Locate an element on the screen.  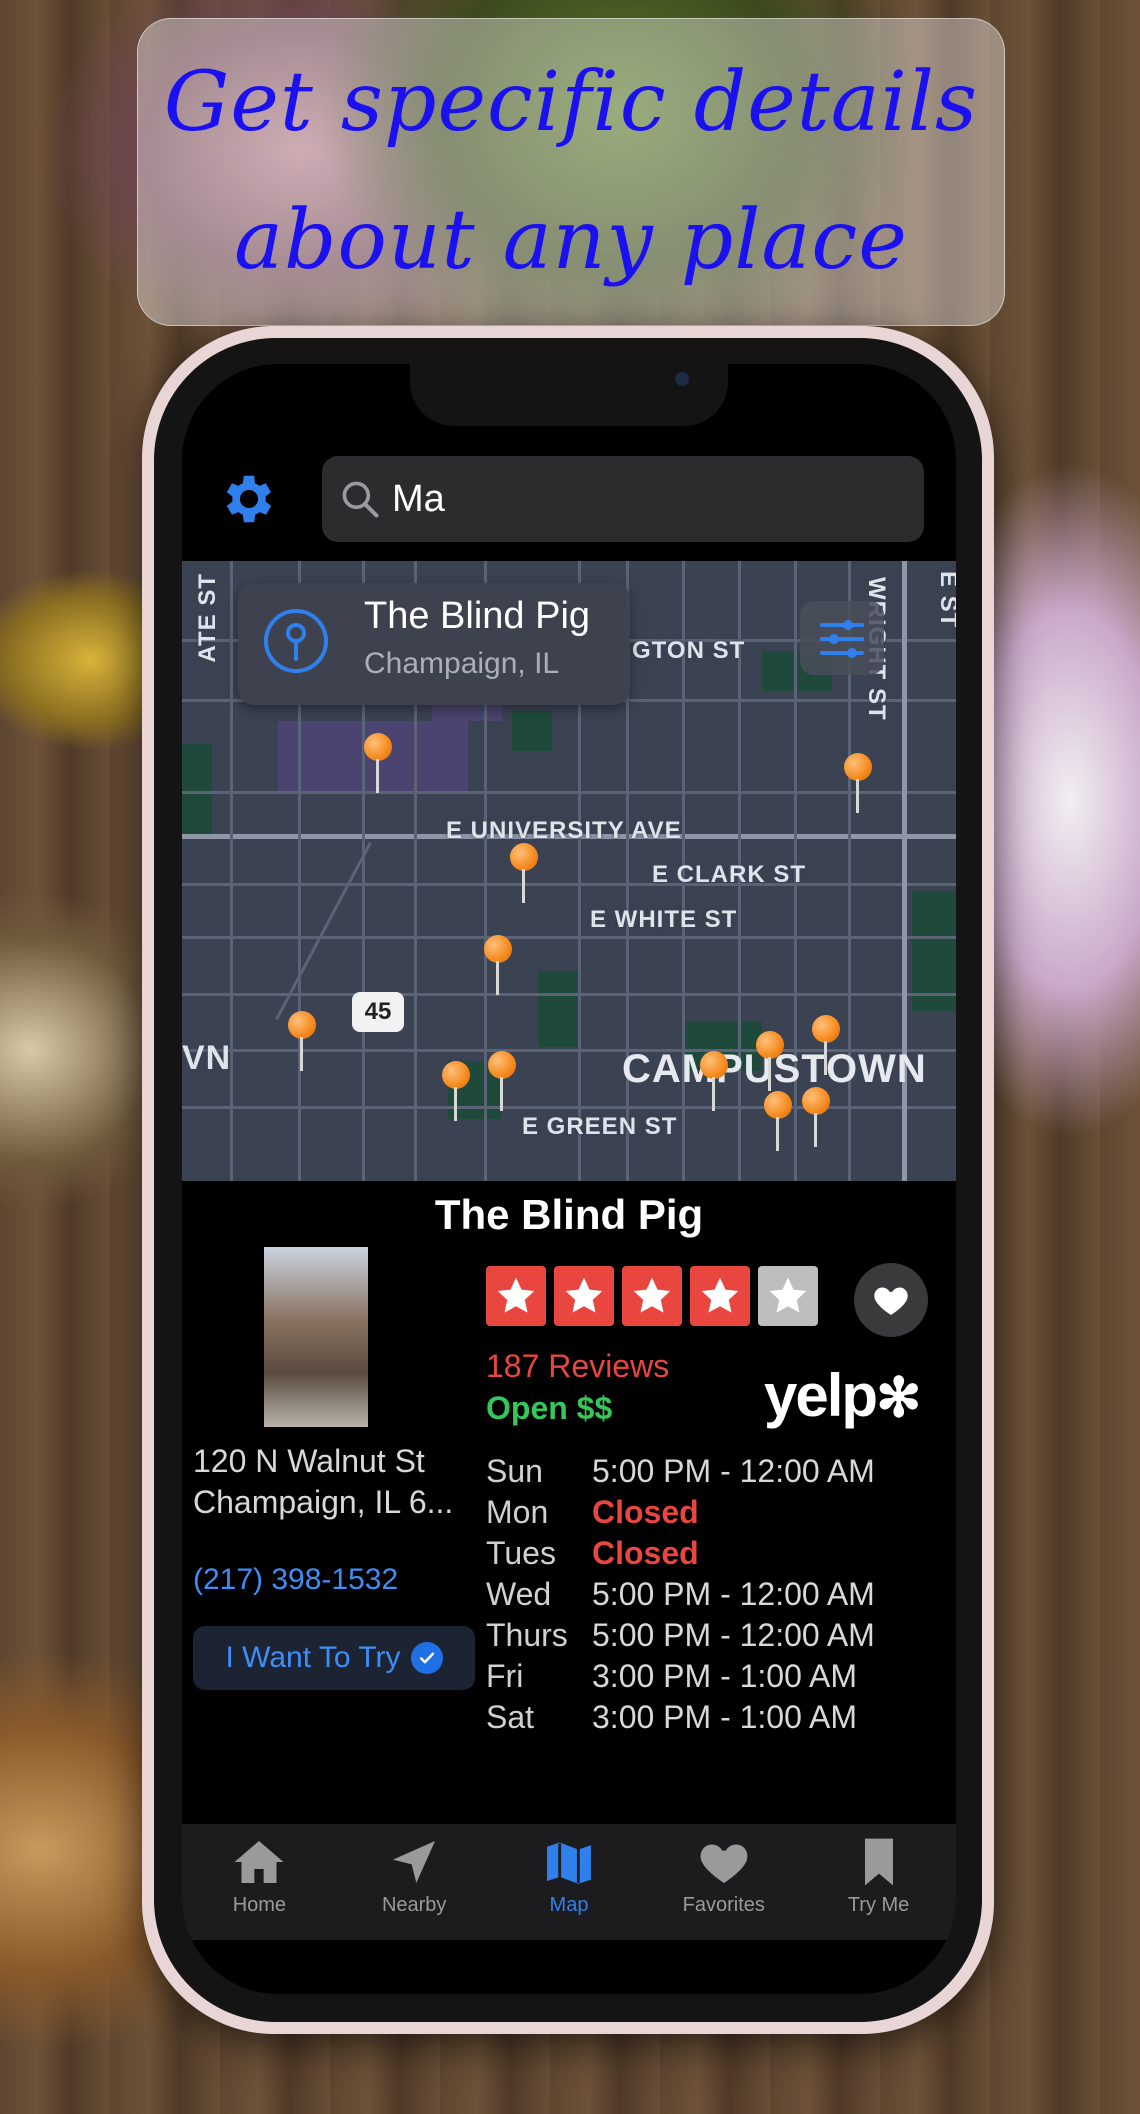
hours-row: Fri 3:00 PM - 1:00 AM is located at coordinates (672, 1676).